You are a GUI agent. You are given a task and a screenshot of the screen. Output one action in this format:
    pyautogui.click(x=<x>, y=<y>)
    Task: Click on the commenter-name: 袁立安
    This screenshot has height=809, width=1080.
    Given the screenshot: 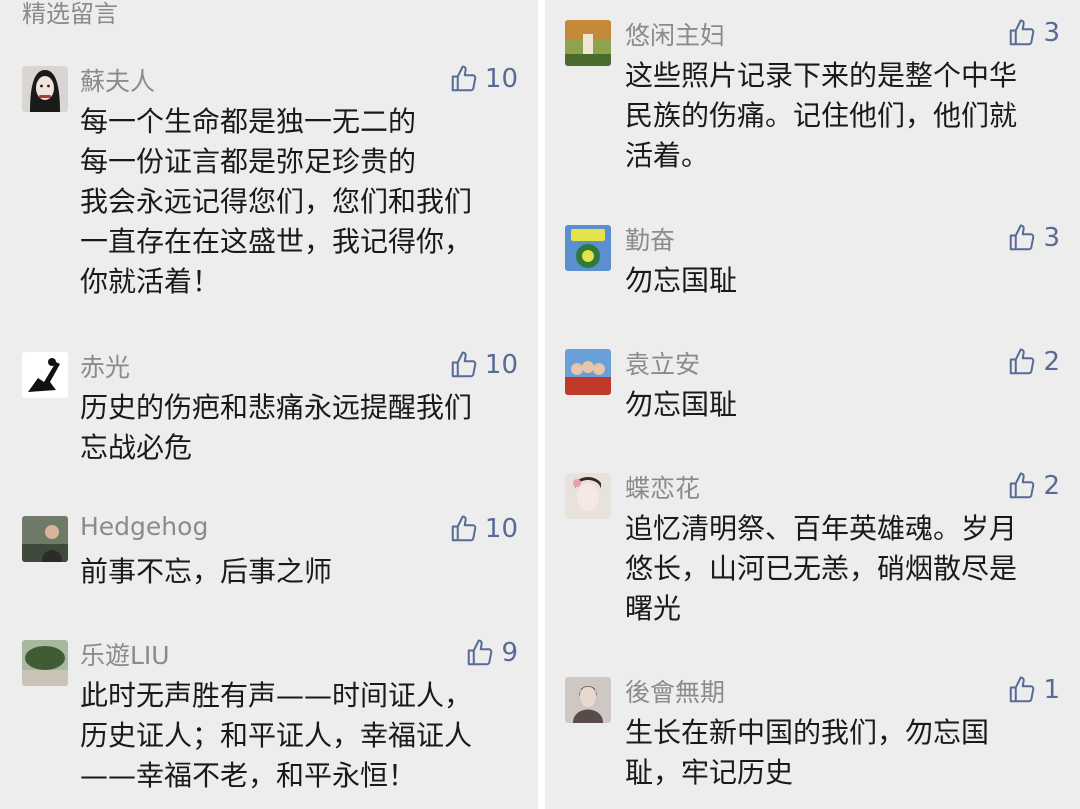 What is the action you would take?
    pyautogui.click(x=662, y=363)
    